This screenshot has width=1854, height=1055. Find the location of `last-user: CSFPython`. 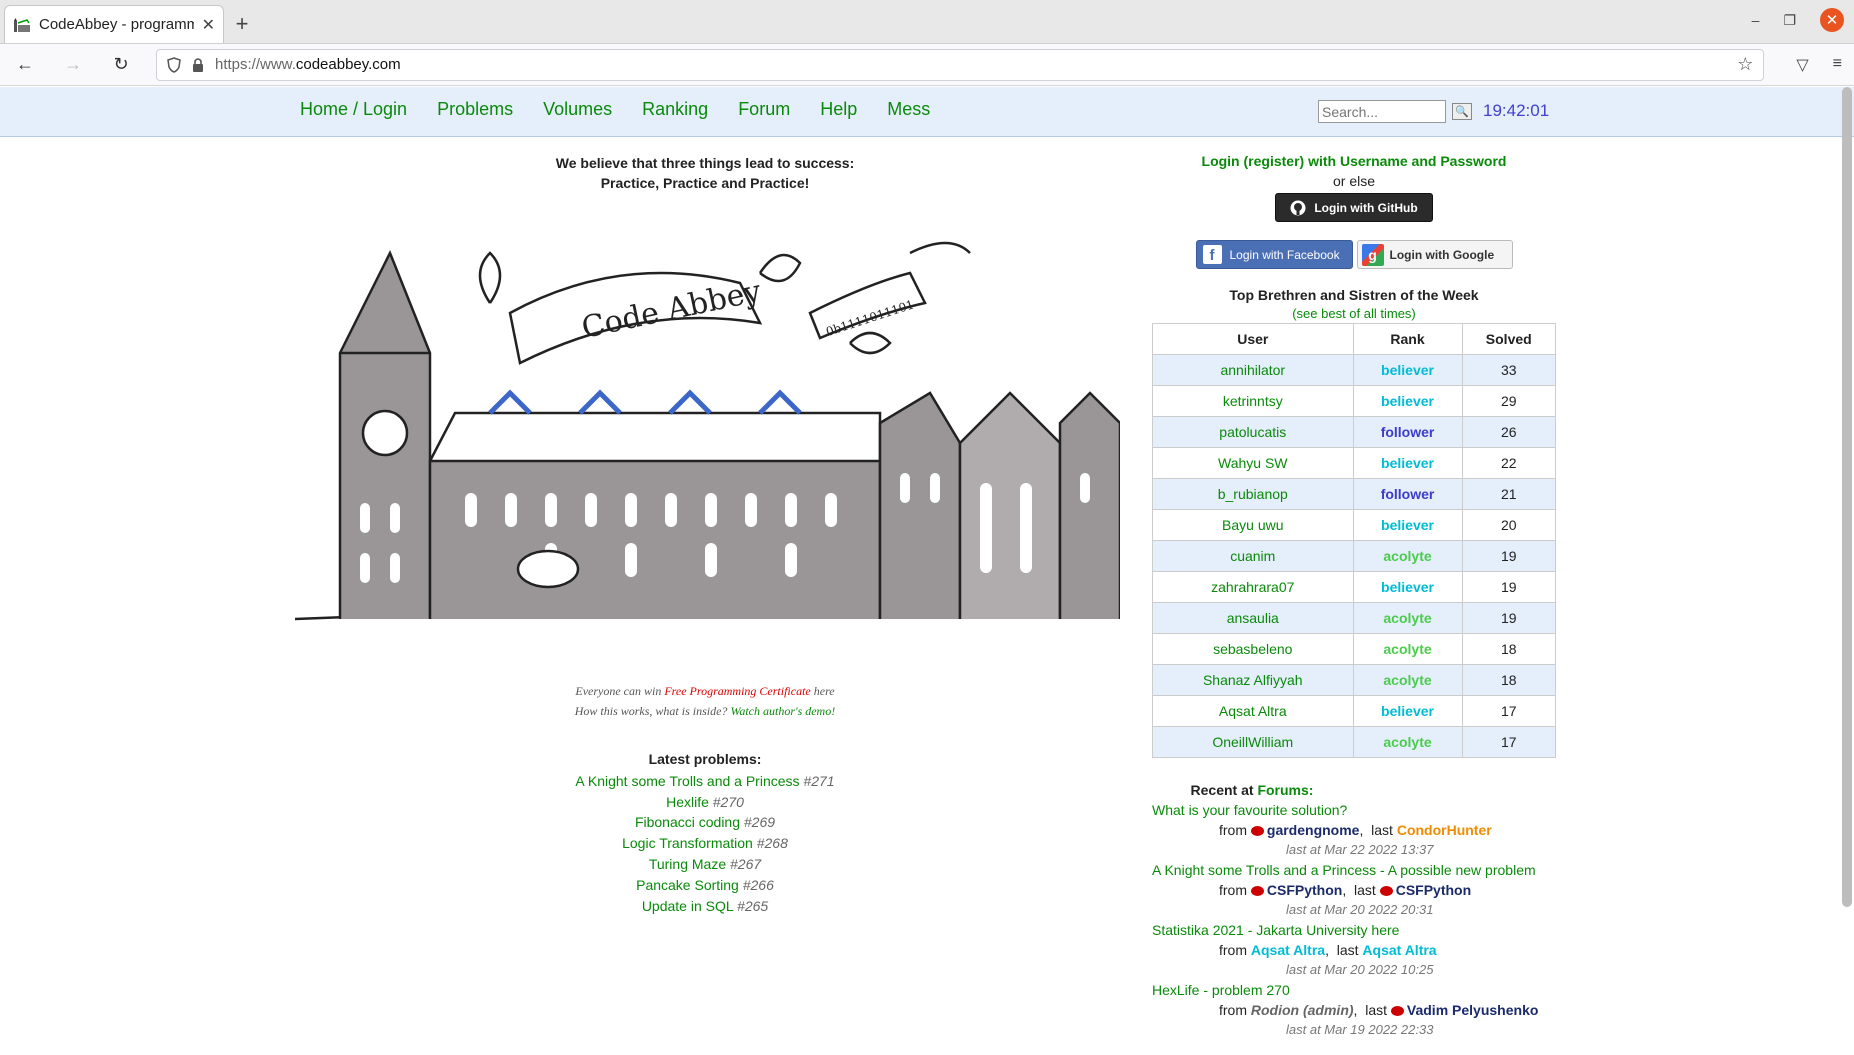

last-user: CSFPython is located at coordinates (1433, 890).